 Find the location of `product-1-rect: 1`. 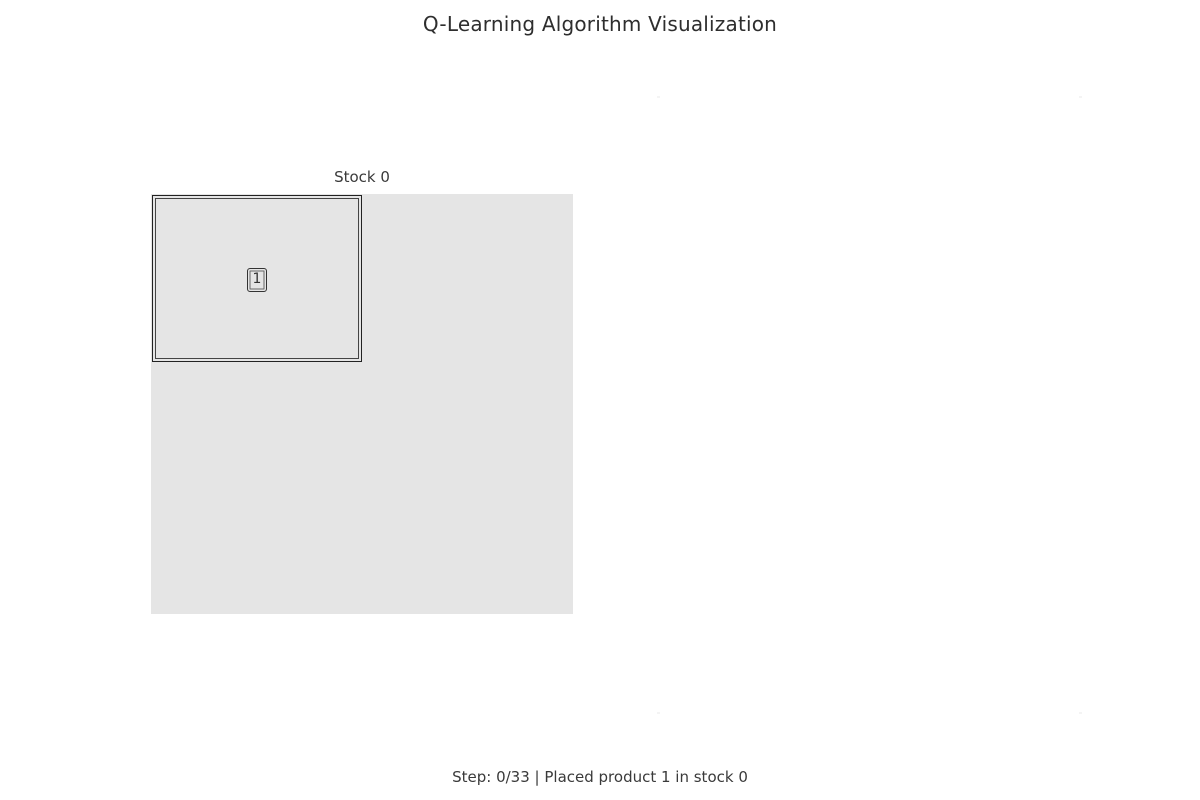

product-1-rect: 1 is located at coordinates (257, 278).